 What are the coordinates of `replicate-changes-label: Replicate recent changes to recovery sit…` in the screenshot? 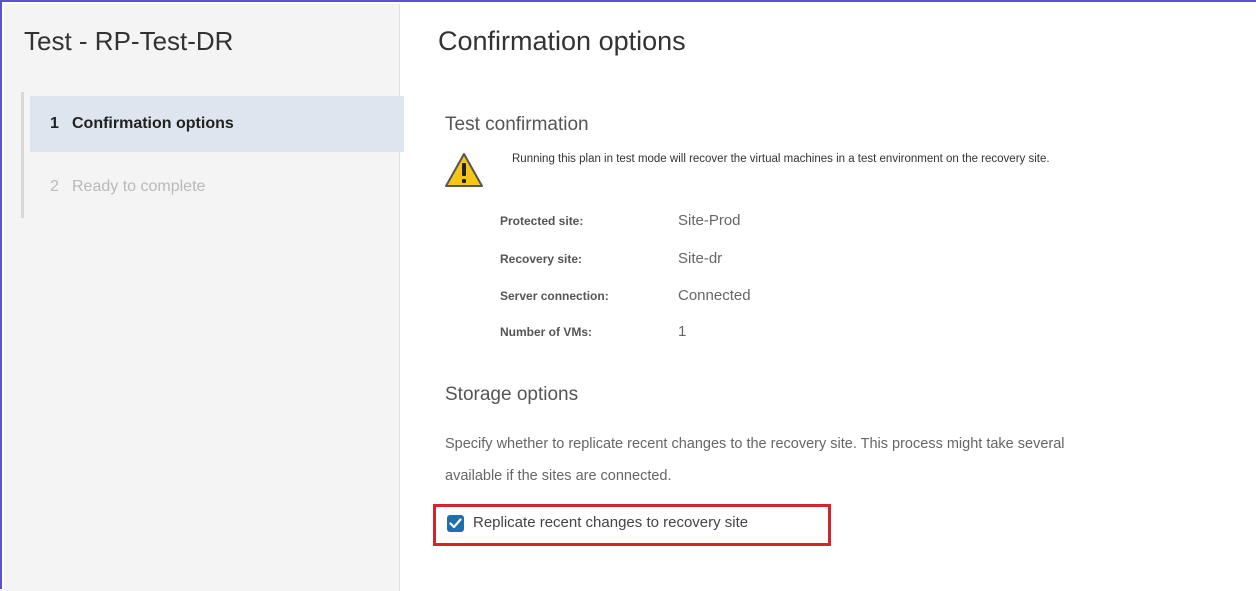 It's located at (610, 522).